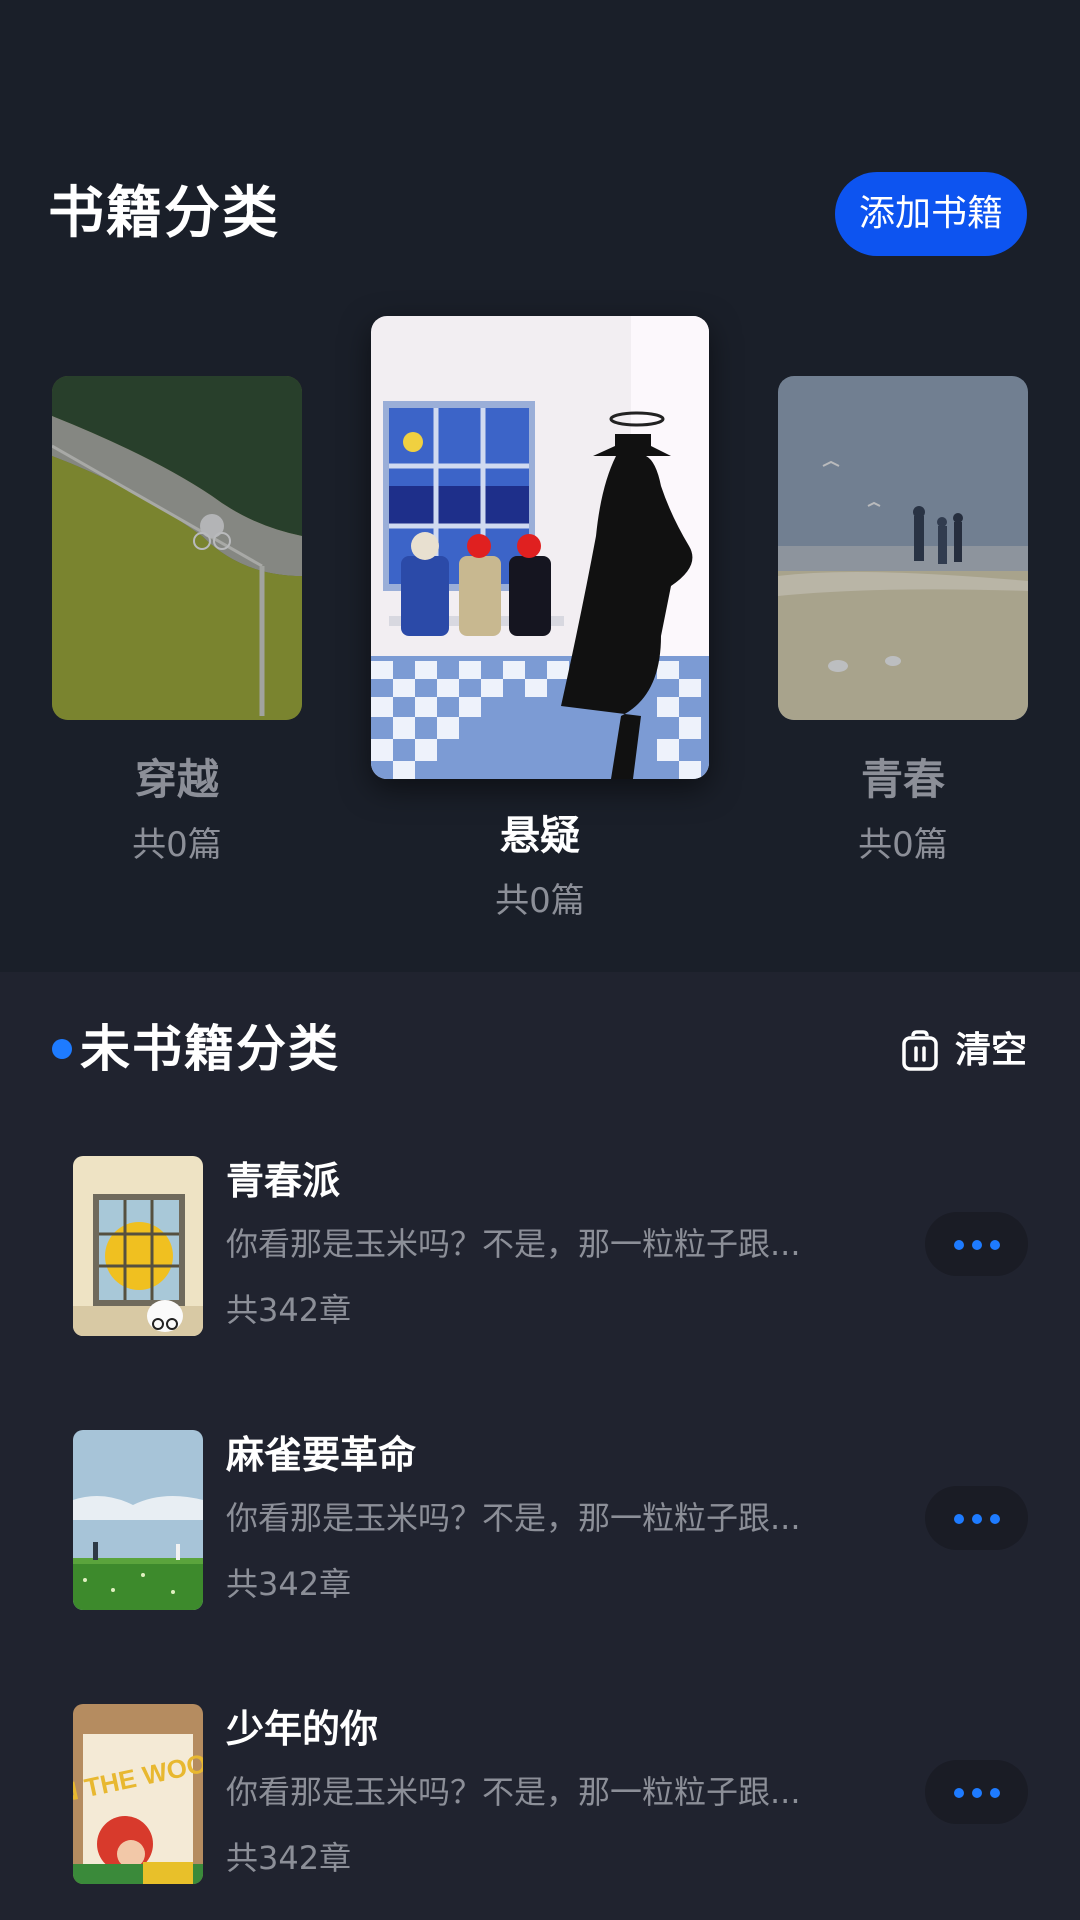  I want to click on book-title: 少年的你, so click(302, 1729).